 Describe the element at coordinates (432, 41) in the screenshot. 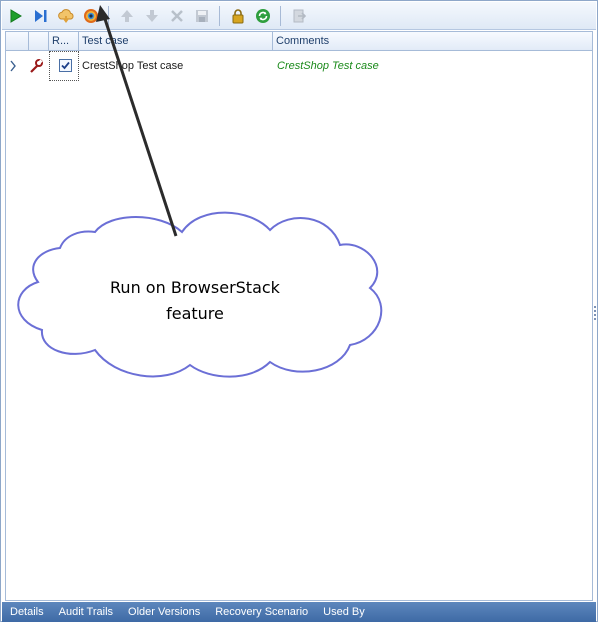

I see `header-comments: Comments` at that location.